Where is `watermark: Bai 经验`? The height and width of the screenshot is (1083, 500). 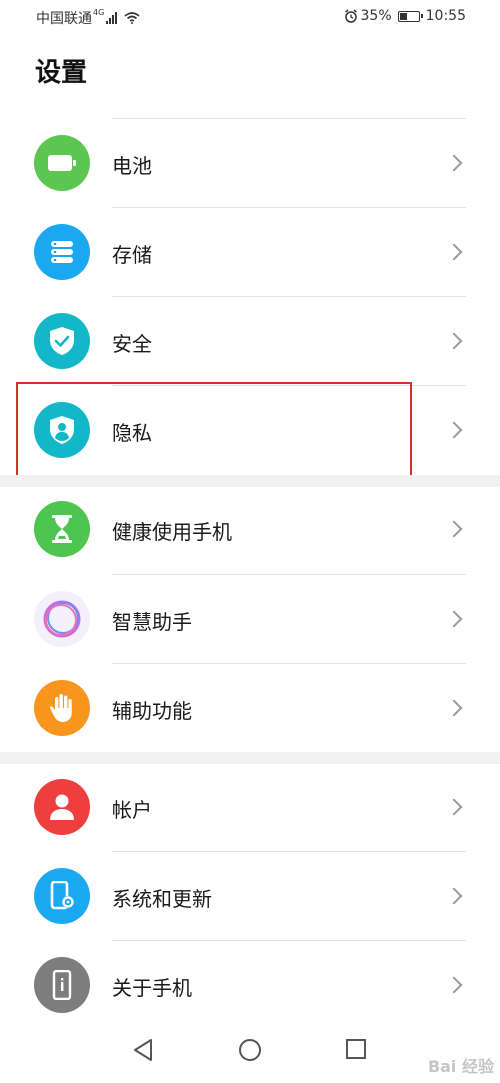
watermark: Bai 经验 is located at coordinates (460, 1066).